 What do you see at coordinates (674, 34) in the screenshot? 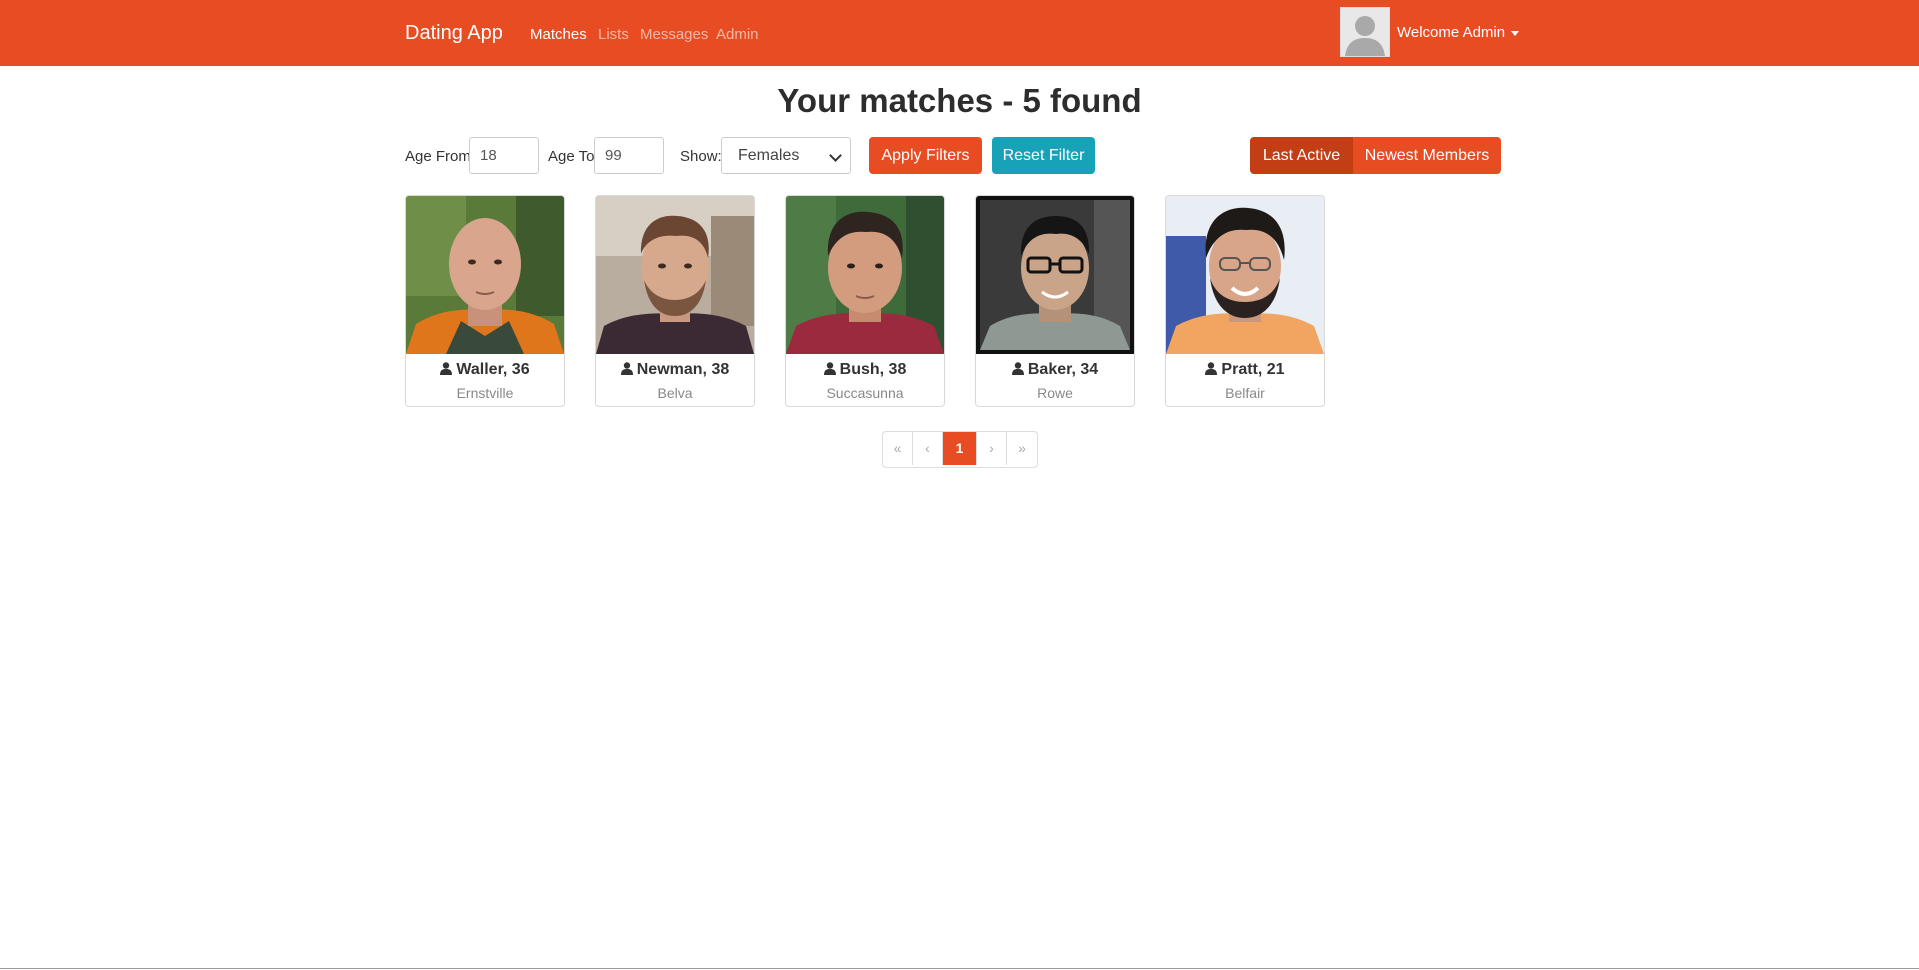
I see `nav-messages-link: Messages` at bounding box center [674, 34].